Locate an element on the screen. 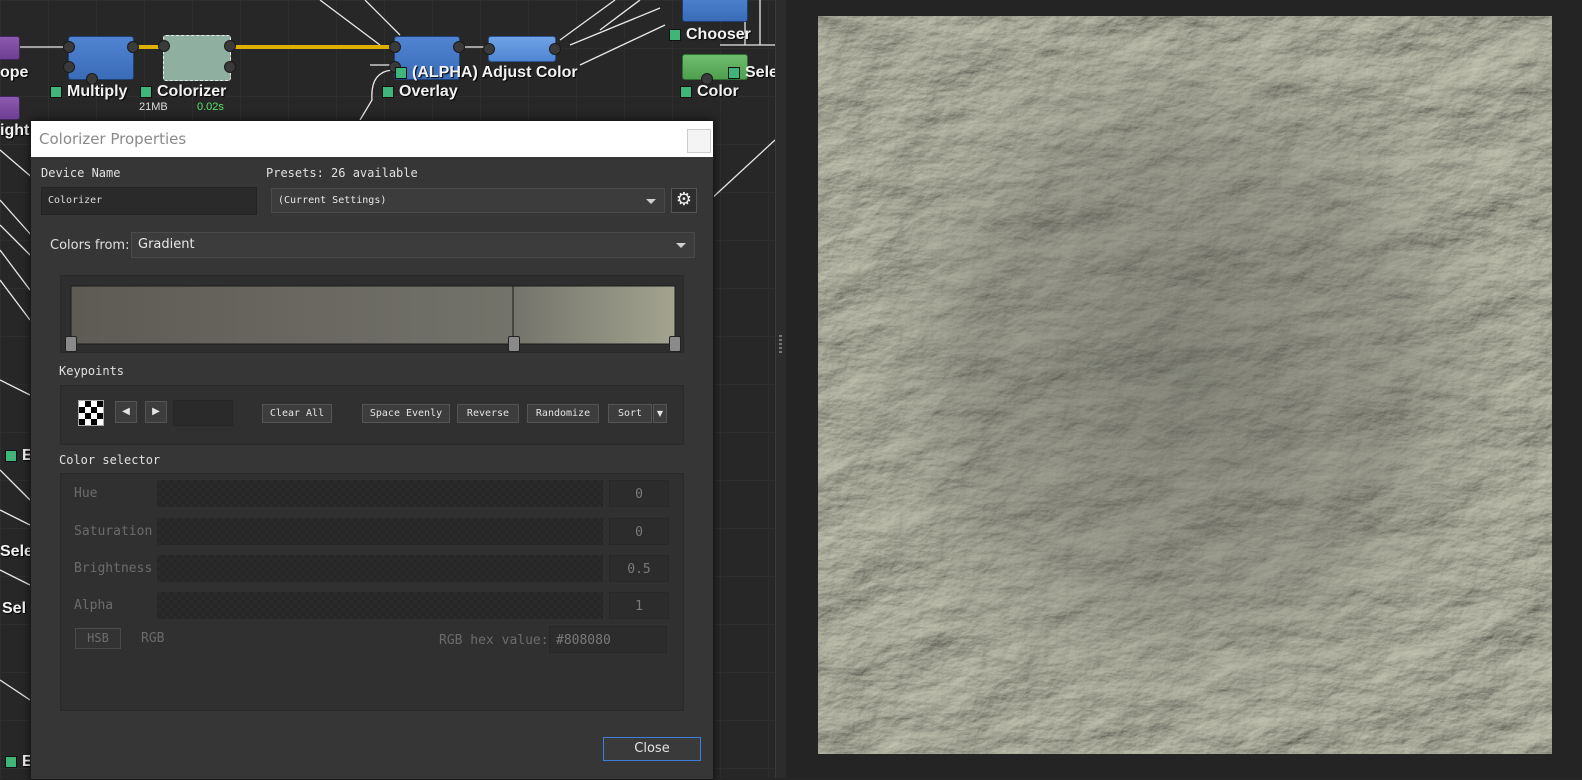  randomize-button: Randomize is located at coordinates (563, 413).